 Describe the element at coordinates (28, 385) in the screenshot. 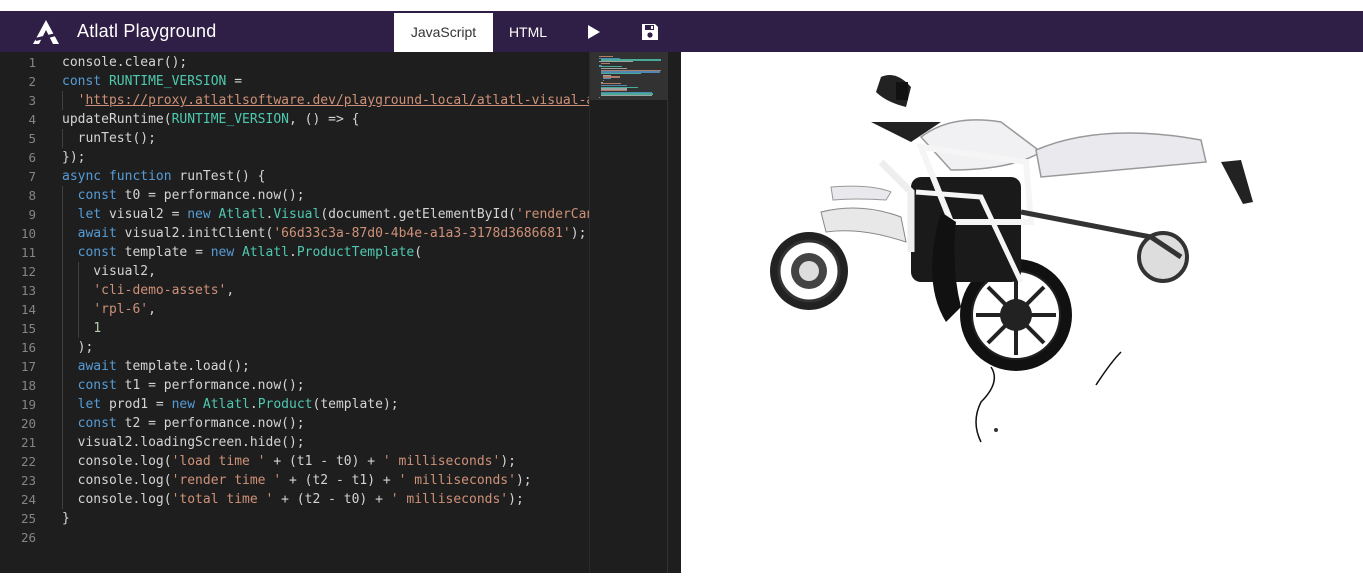

I see `line-number: 18` at that location.